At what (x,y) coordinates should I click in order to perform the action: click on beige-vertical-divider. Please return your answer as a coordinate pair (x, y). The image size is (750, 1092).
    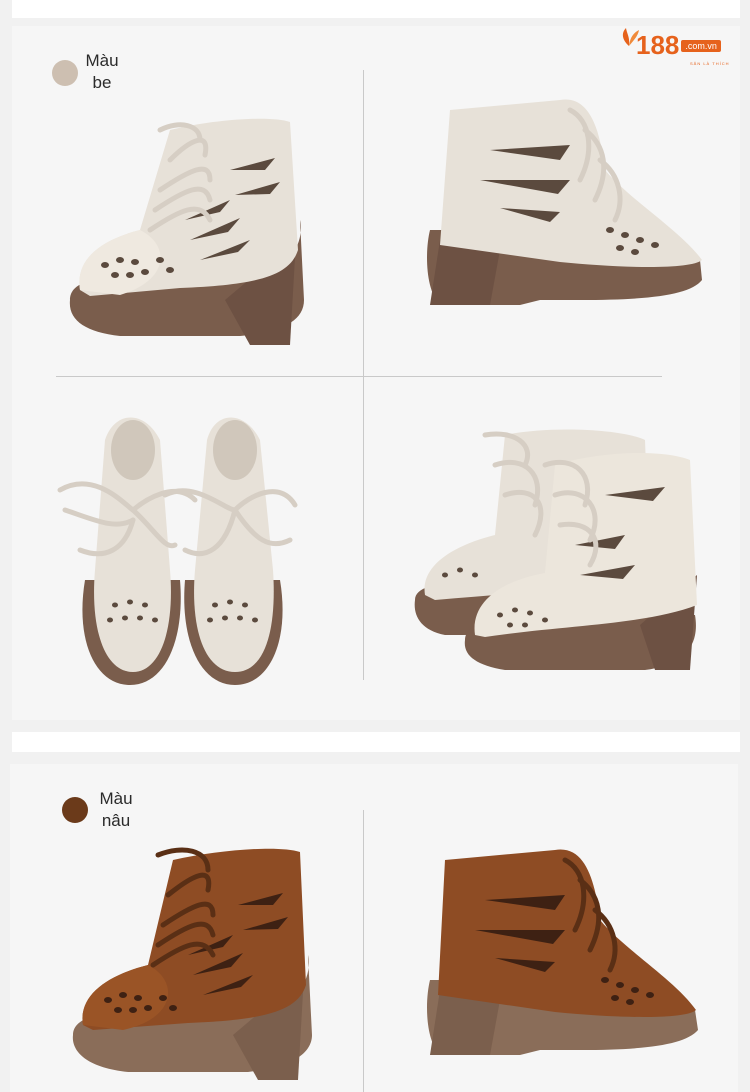
    Looking at the image, I should click on (363, 375).